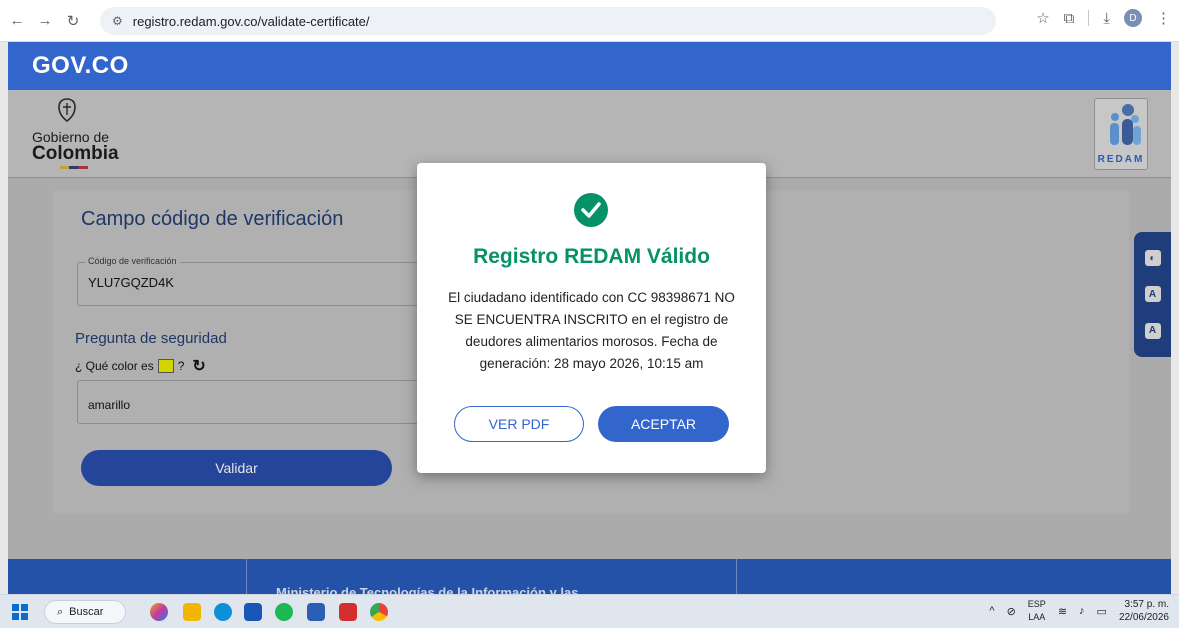 The width and height of the screenshot is (1179, 628). I want to click on security-question-title: Pregunta de seguridad, so click(151, 338).